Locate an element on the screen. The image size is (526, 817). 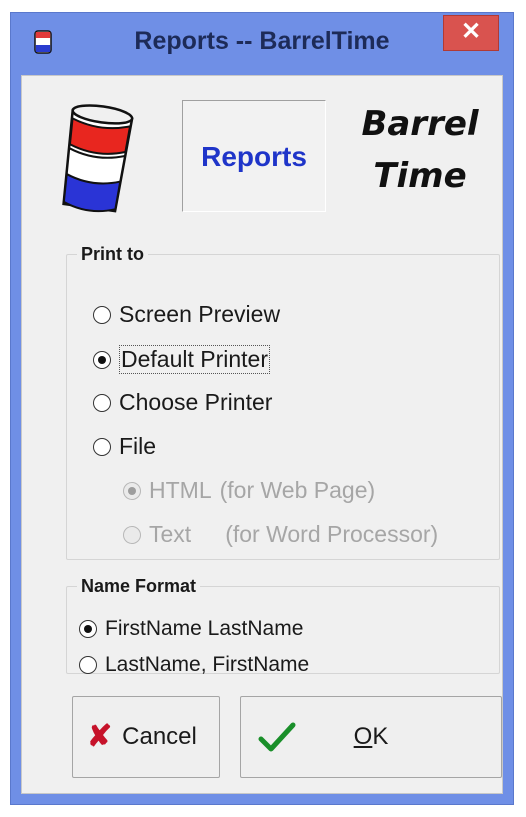
option-note: (for Word Processor) is located at coordinates (332, 534).